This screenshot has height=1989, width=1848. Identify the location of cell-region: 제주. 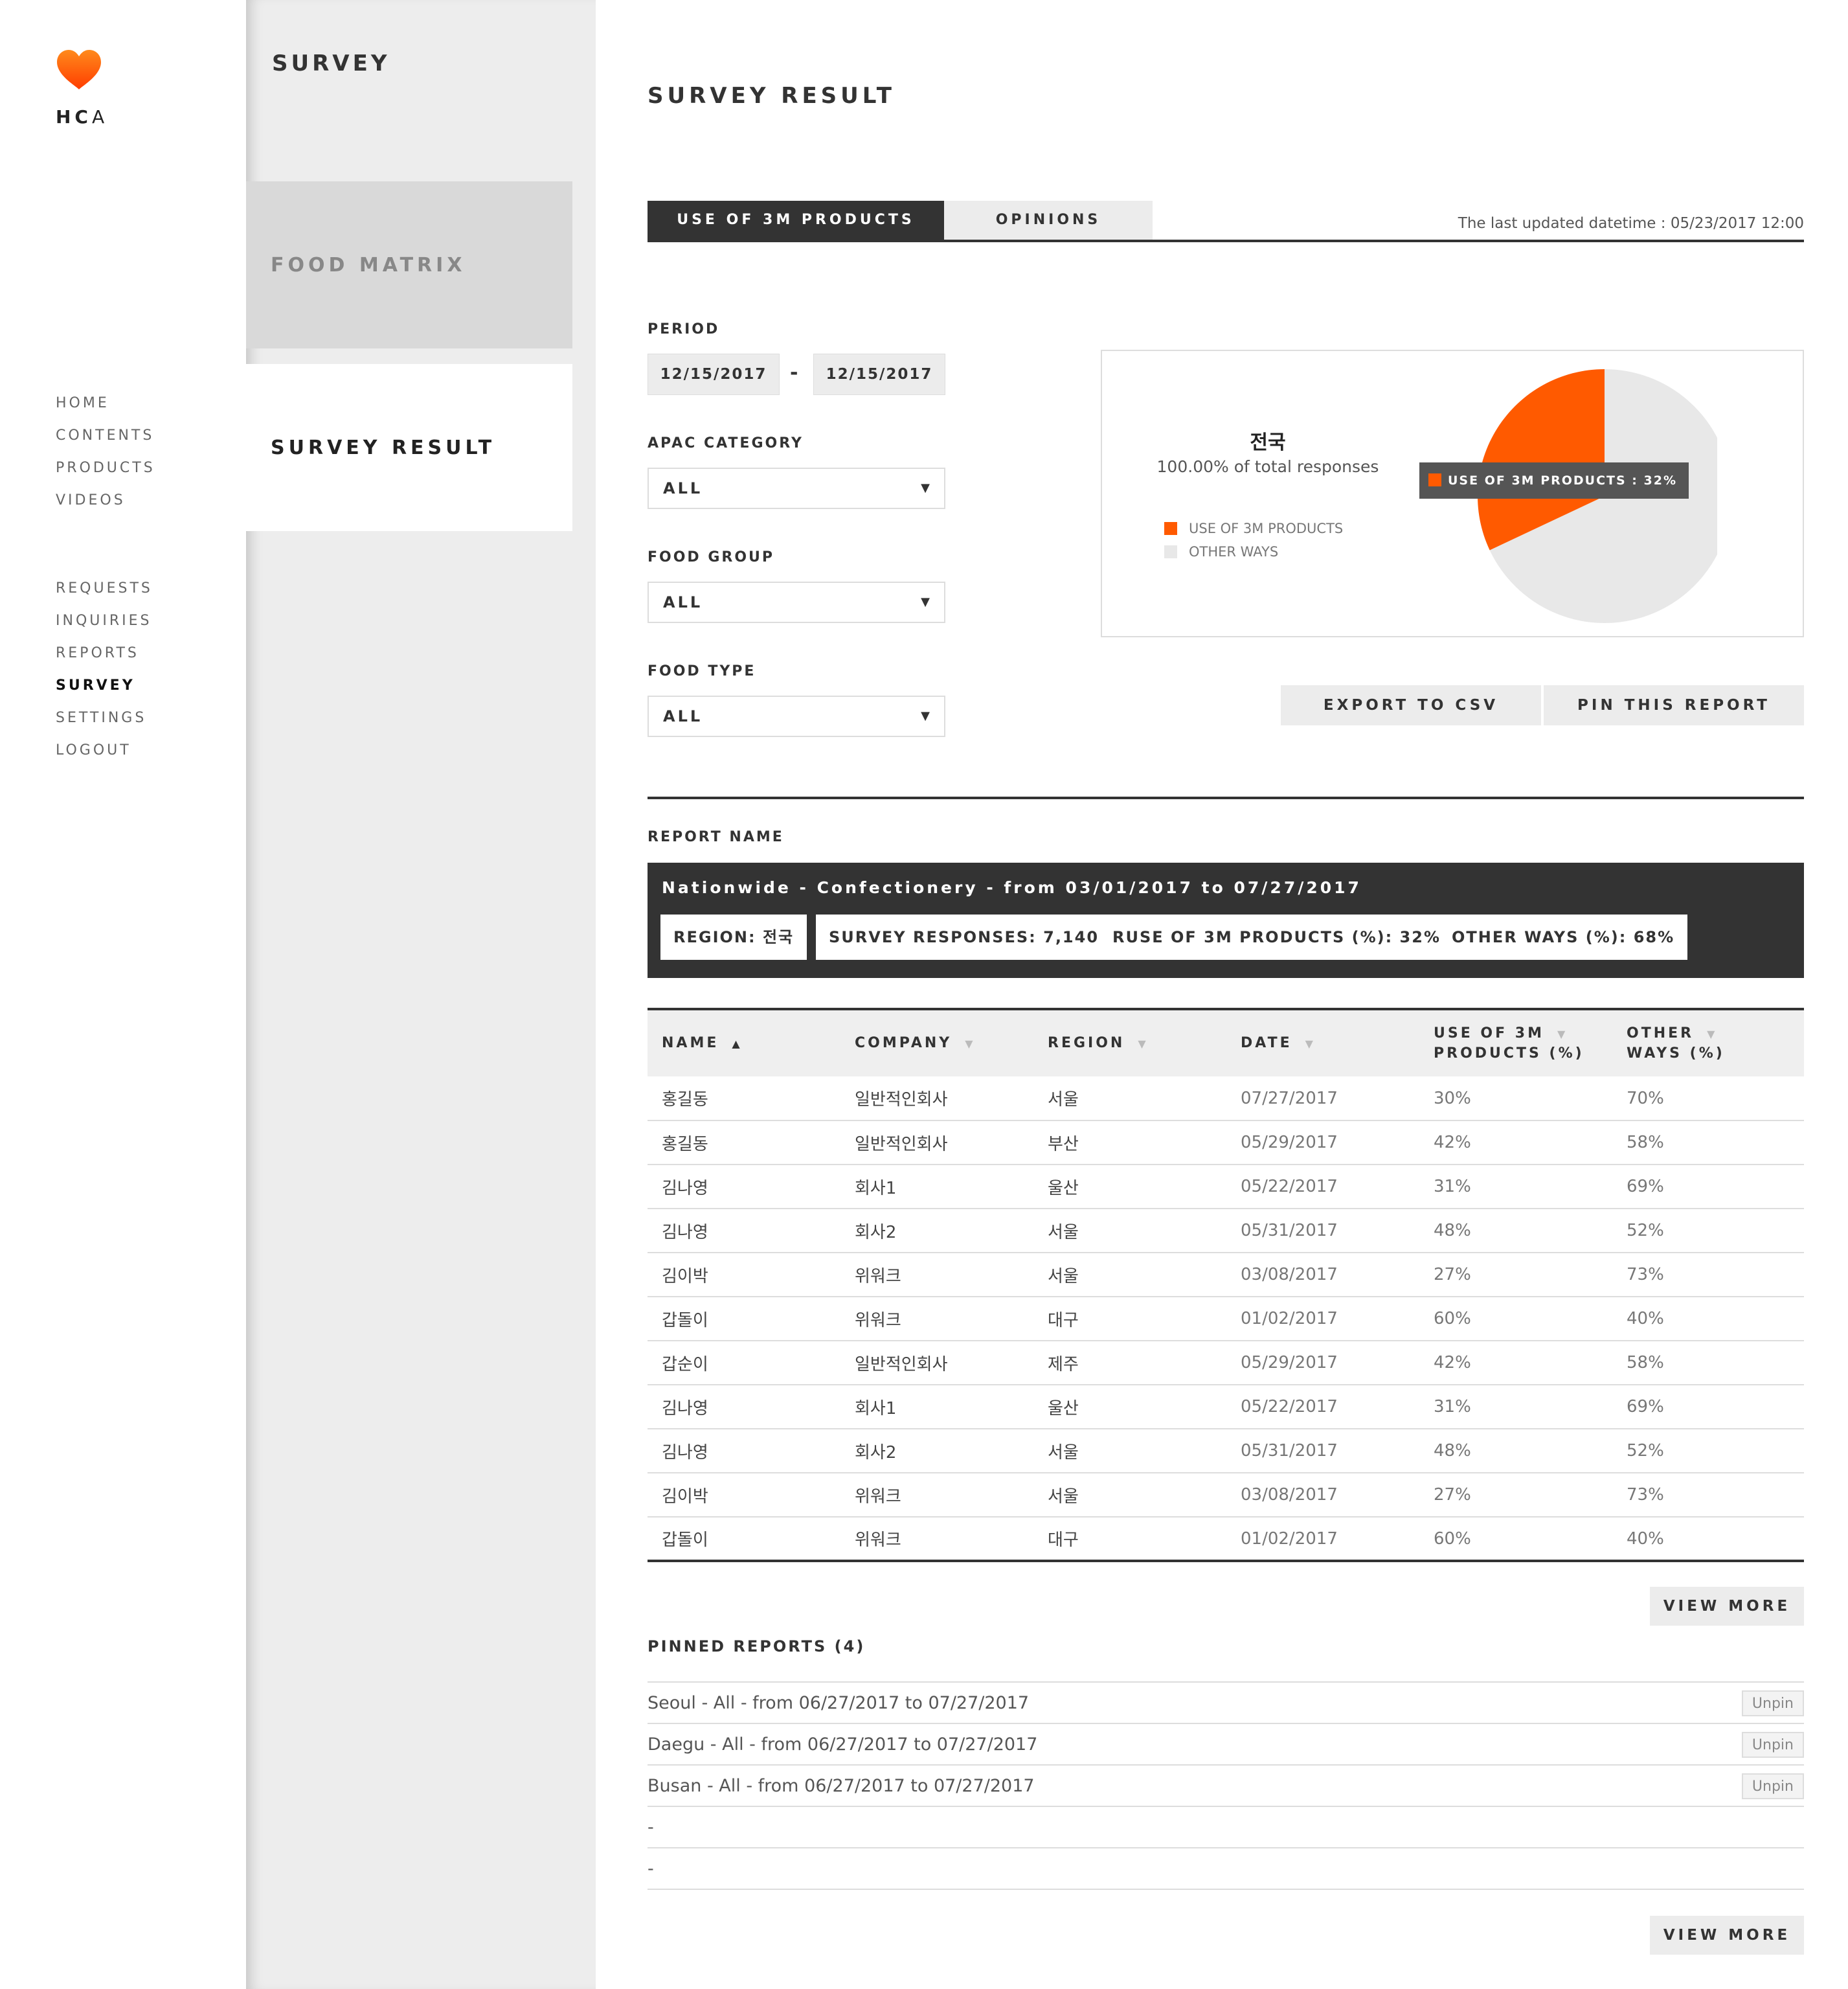
(1129, 1363).